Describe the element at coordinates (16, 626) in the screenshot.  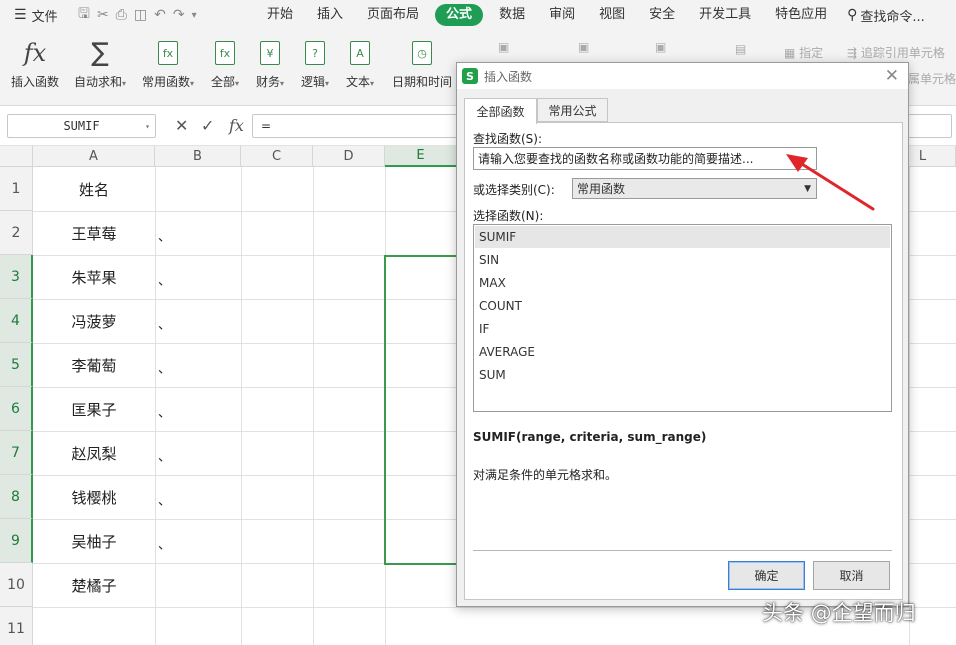
I see `row-header-11: 11` at that location.